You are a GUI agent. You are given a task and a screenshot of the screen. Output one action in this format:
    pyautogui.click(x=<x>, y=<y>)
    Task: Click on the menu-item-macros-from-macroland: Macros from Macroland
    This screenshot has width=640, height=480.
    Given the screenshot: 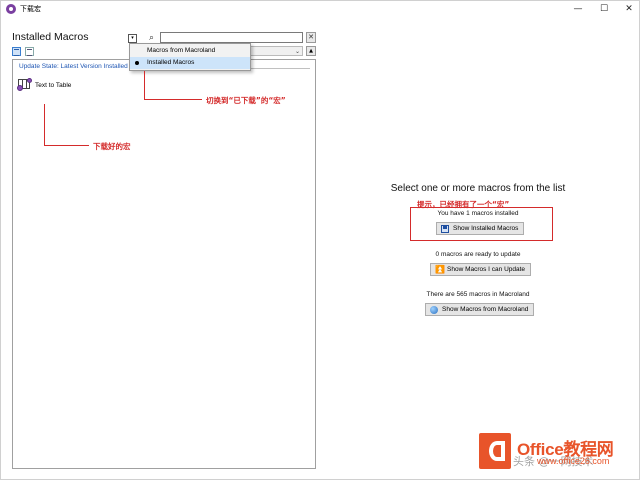 What is the action you would take?
    pyautogui.click(x=190, y=51)
    